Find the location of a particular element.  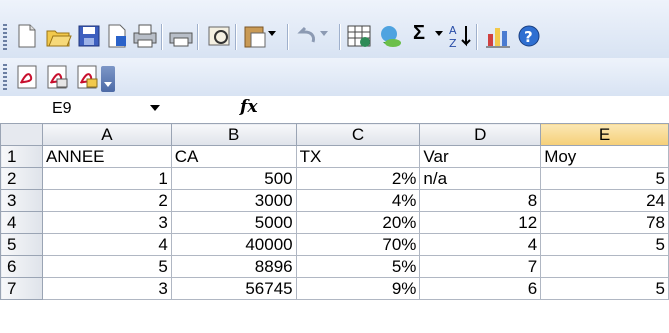

chart-wizard-icon is located at coordinates (498, 36).